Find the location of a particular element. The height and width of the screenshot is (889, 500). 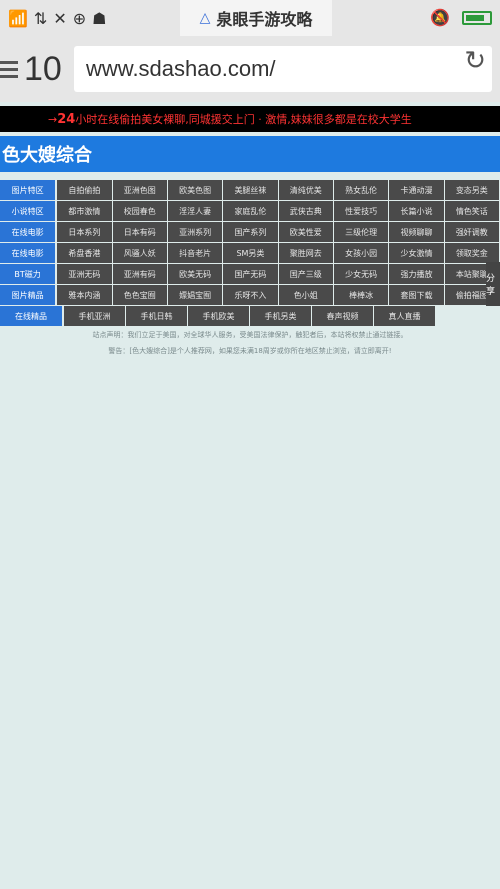

grid-row: 在线精品 手机亚洲 手机日韩 手机欧美 手机另类 春声视频 真人直播 is located at coordinates (250, 316).